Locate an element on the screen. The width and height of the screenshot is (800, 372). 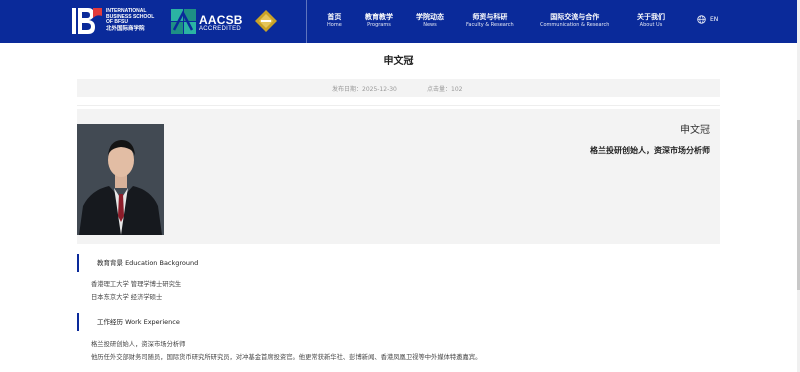
profile-photo is located at coordinates (120, 179).